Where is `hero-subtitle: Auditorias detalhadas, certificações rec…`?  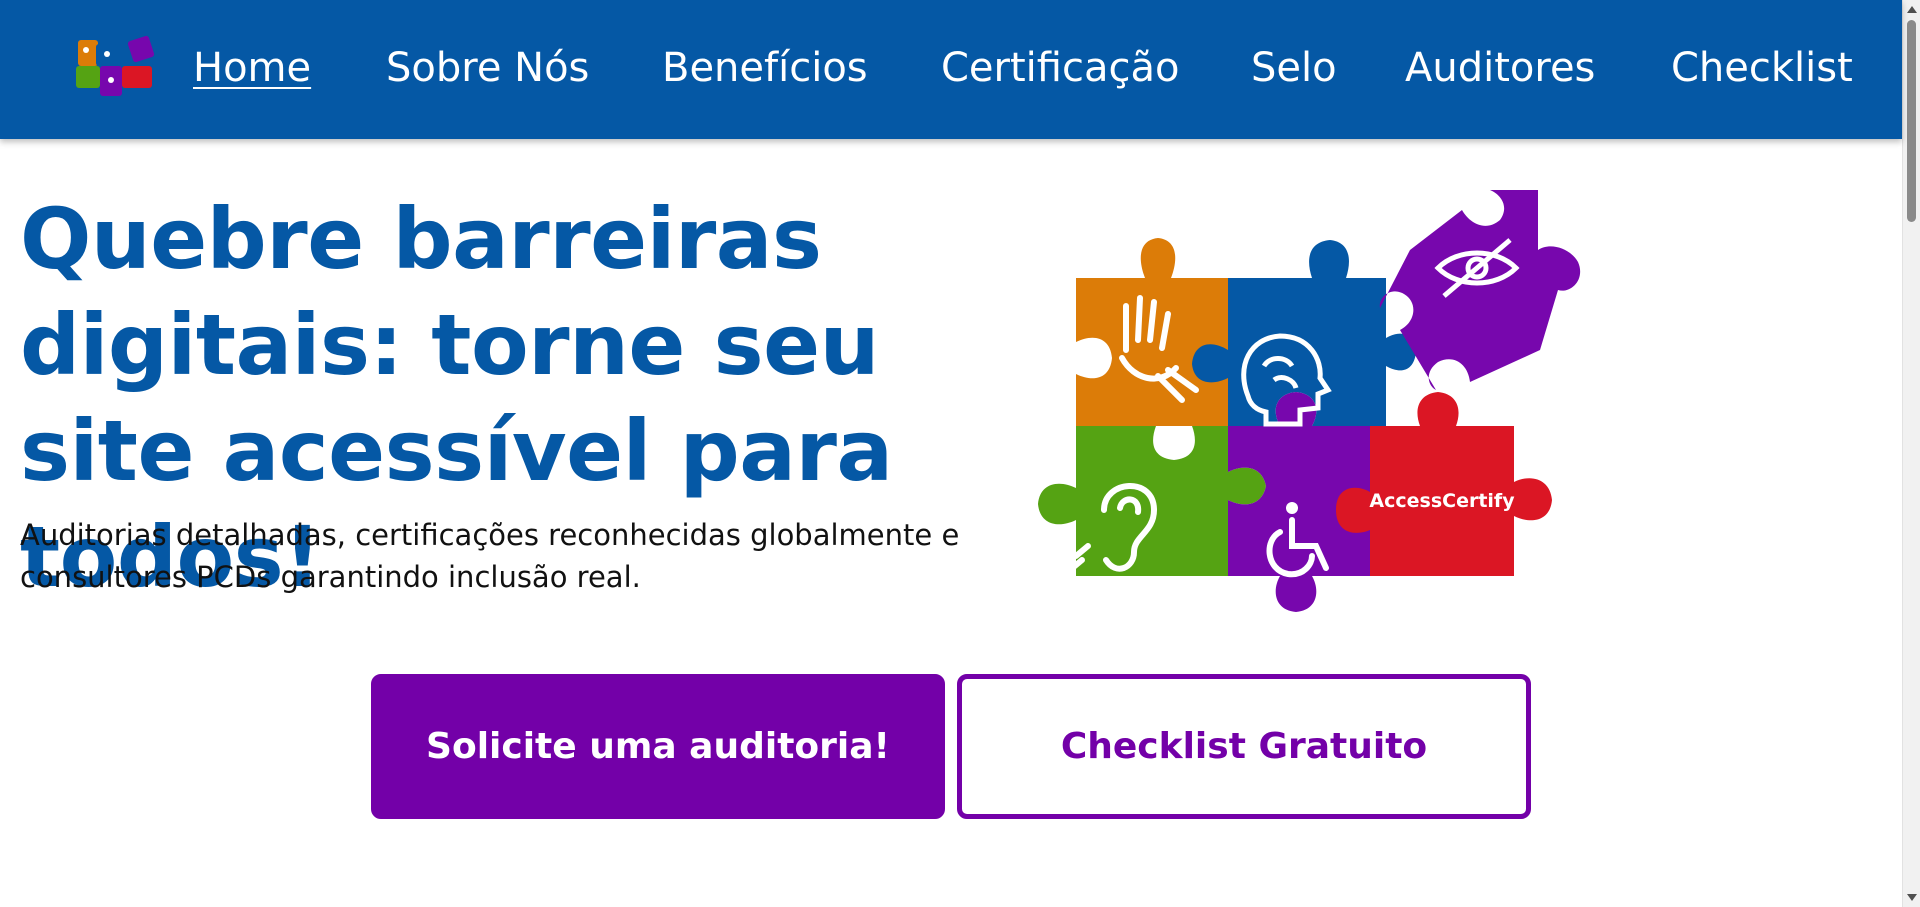
hero-subtitle: Auditorias detalhadas, certificações rec… is located at coordinates (490, 556).